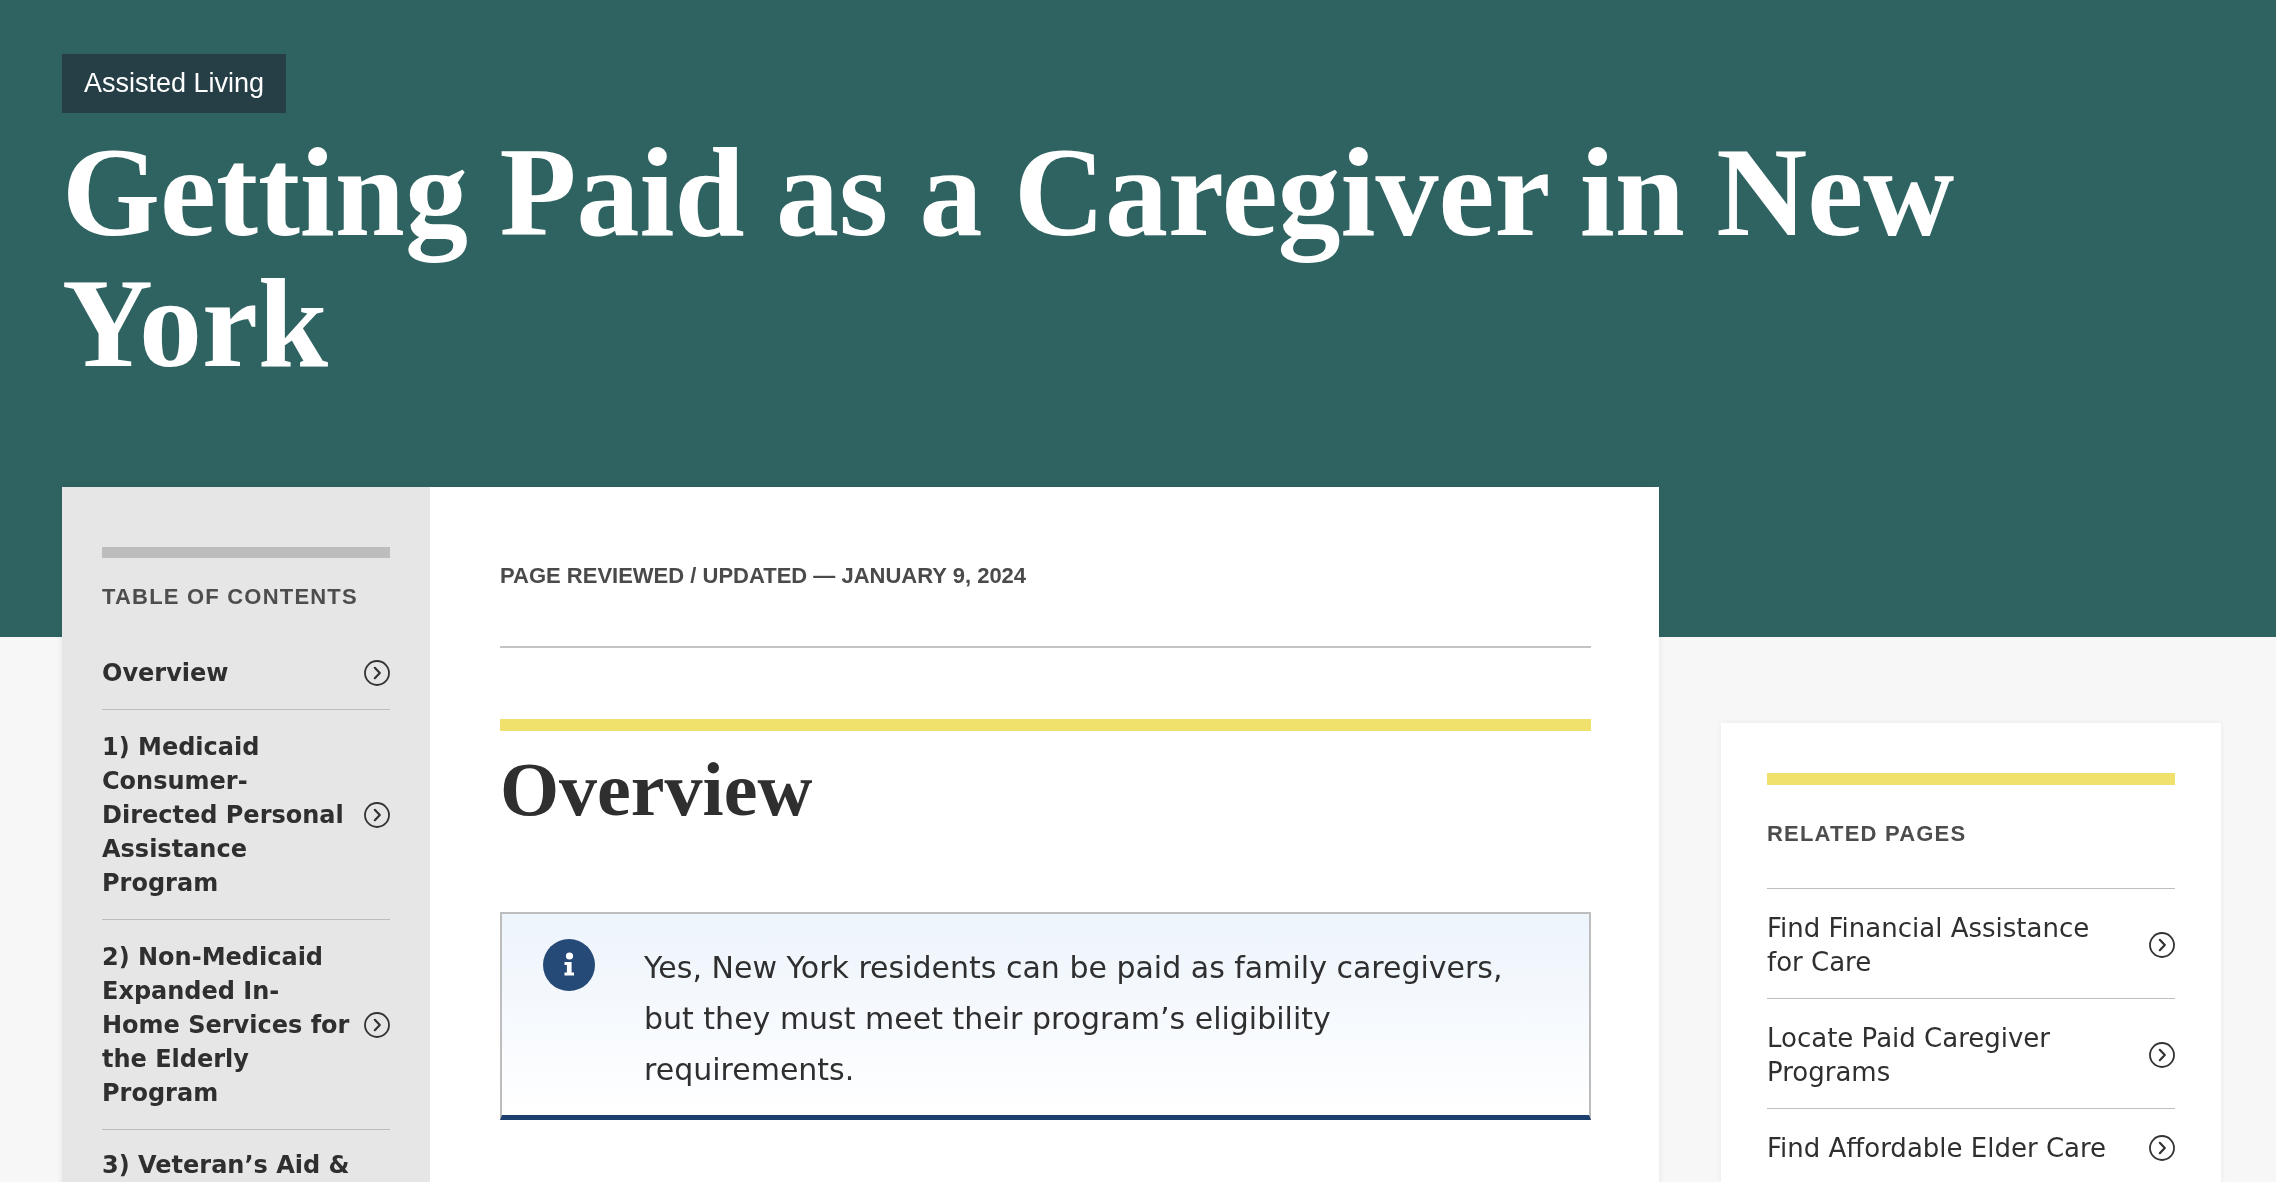 The width and height of the screenshot is (2276, 1182). I want to click on category-tag: Assisted Living, so click(174, 83).